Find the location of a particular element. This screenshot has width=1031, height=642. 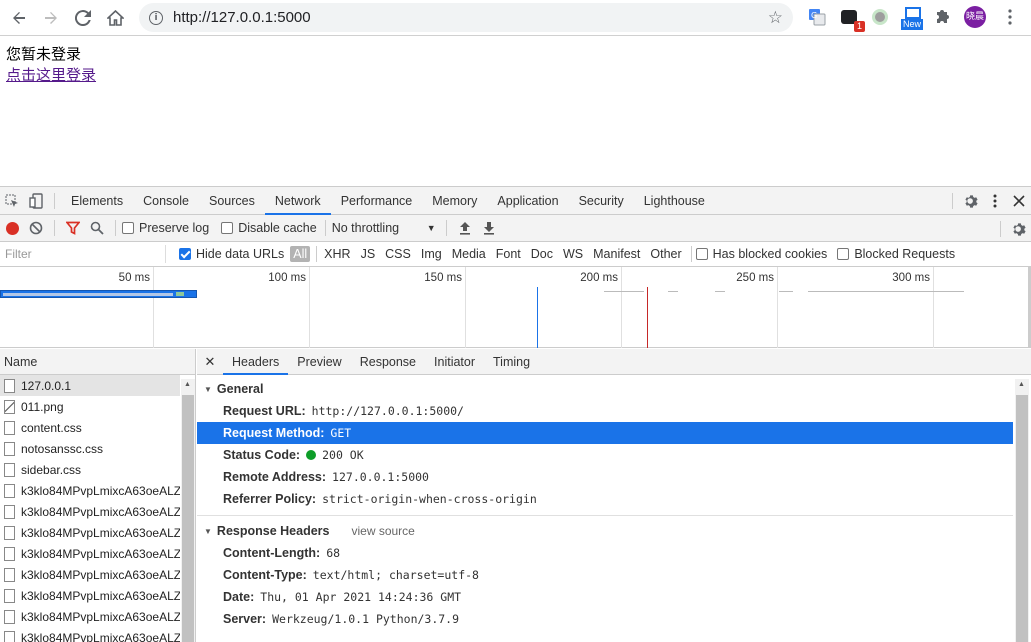

view-source-link: view source is located at coordinates (382, 531).